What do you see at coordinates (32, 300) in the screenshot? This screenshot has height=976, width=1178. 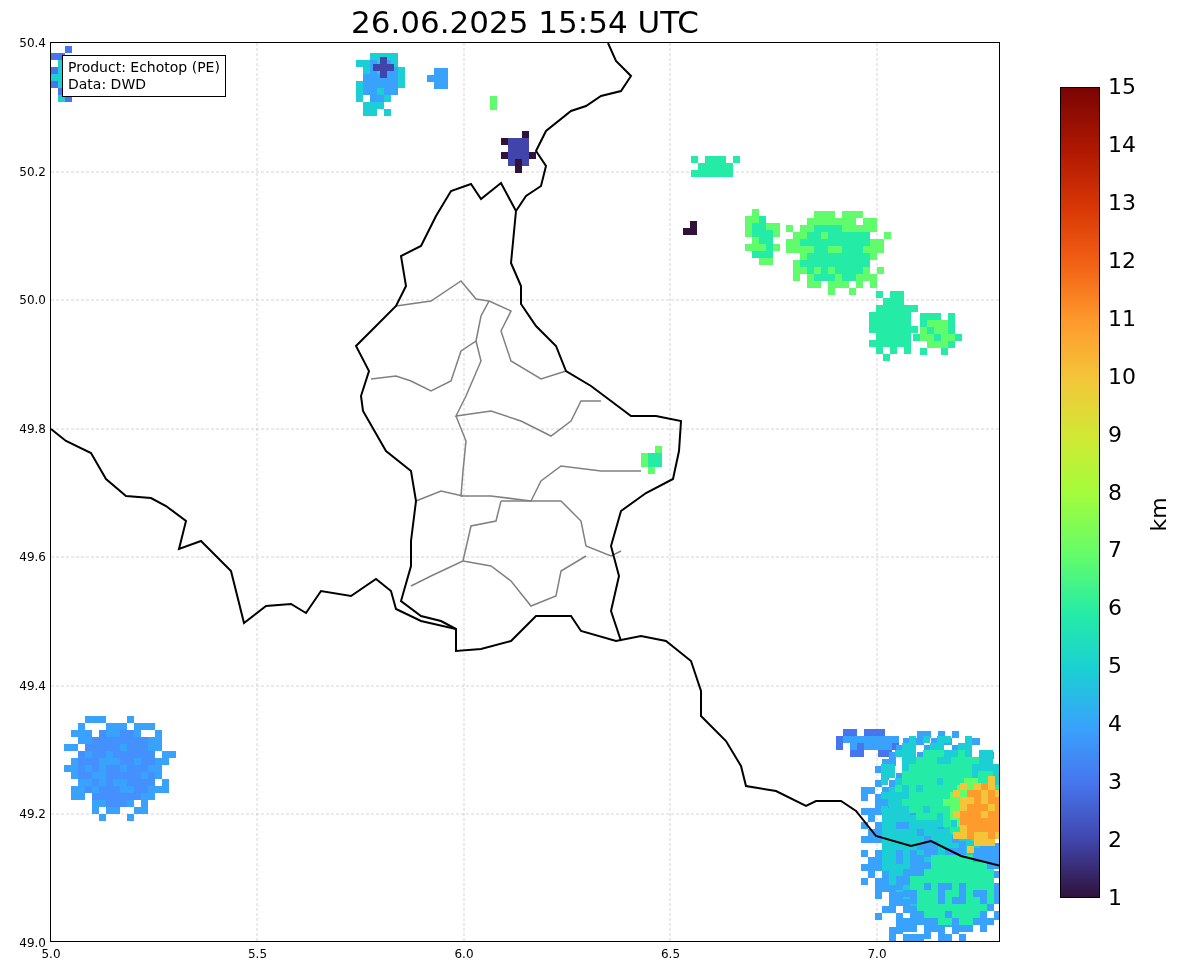 I see `y-tick-label: 50.0` at bounding box center [32, 300].